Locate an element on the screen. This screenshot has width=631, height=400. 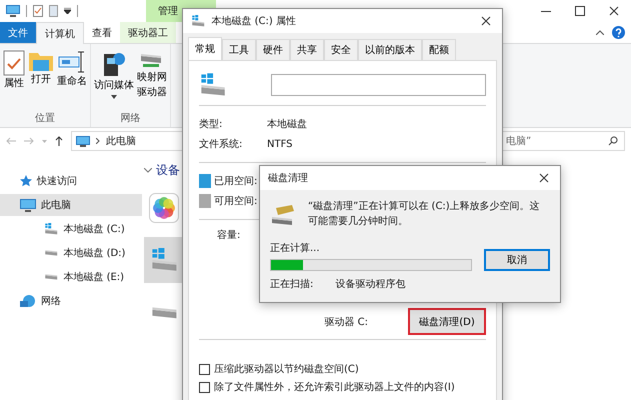
disk-cleanup-button: 磁盘清理(D) is located at coordinates (447, 321).